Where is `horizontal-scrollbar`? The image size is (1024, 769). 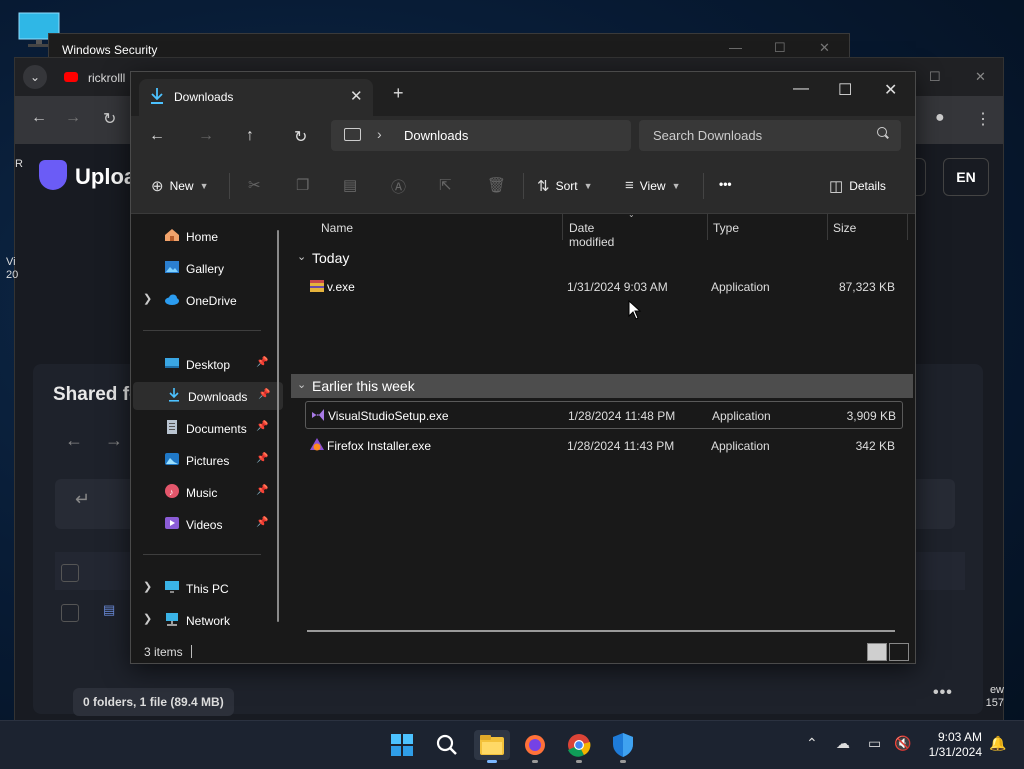
horizontal-scrollbar is located at coordinates (601, 631).